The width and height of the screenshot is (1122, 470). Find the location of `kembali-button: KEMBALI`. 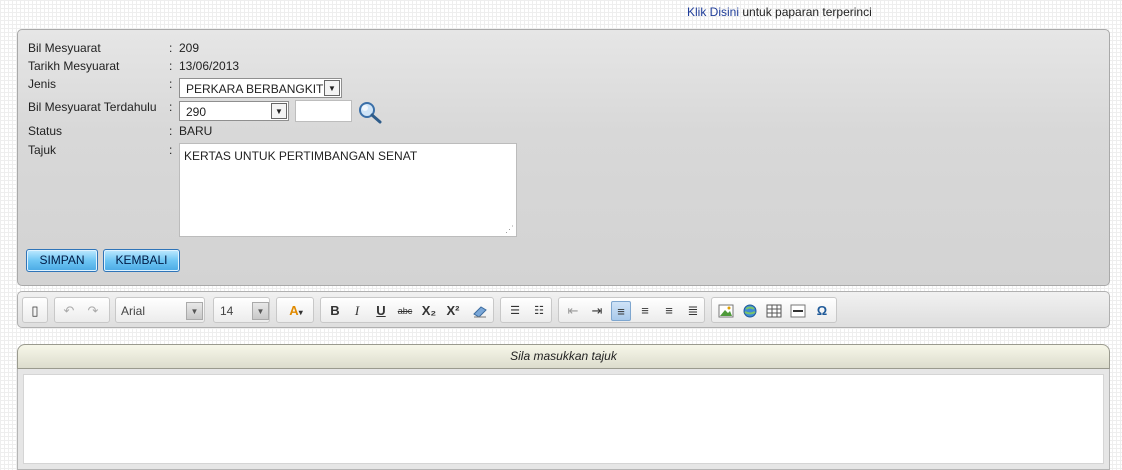

kembali-button: KEMBALI is located at coordinates (141, 260).